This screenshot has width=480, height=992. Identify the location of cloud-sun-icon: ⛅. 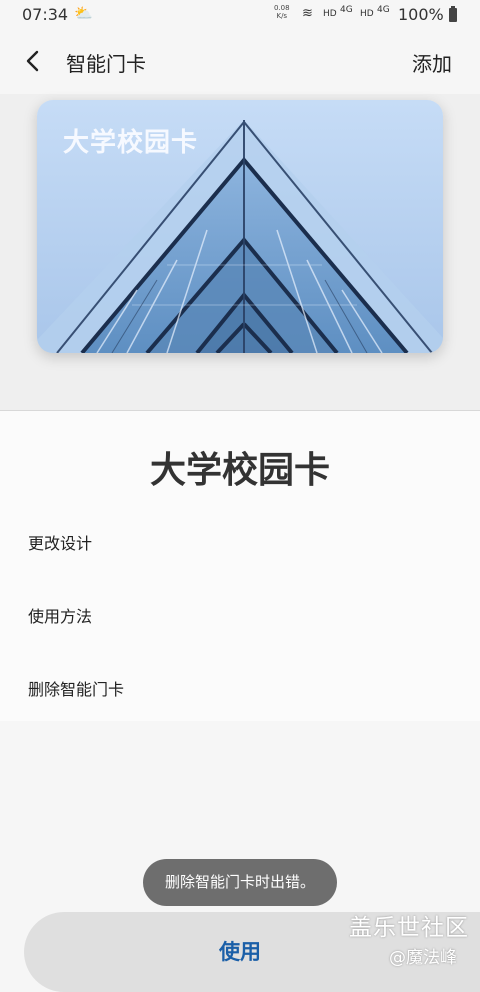
(83, 13).